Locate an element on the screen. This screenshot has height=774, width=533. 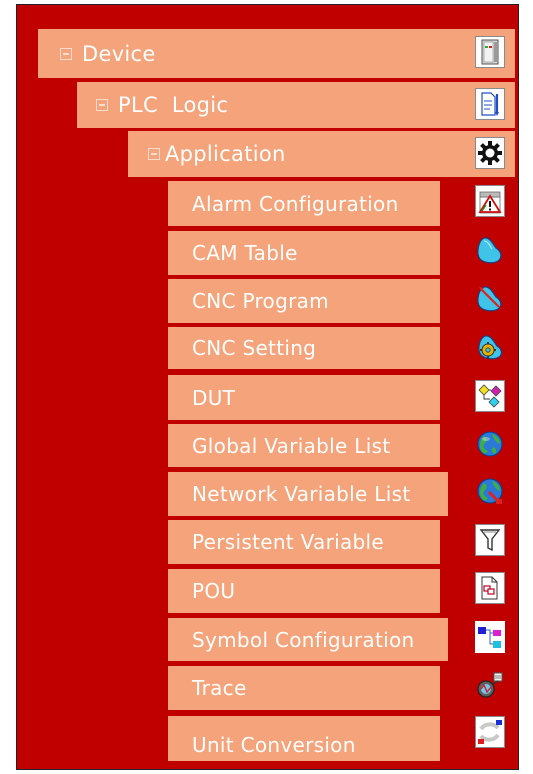
cam-table-icon is located at coordinates (490, 250).